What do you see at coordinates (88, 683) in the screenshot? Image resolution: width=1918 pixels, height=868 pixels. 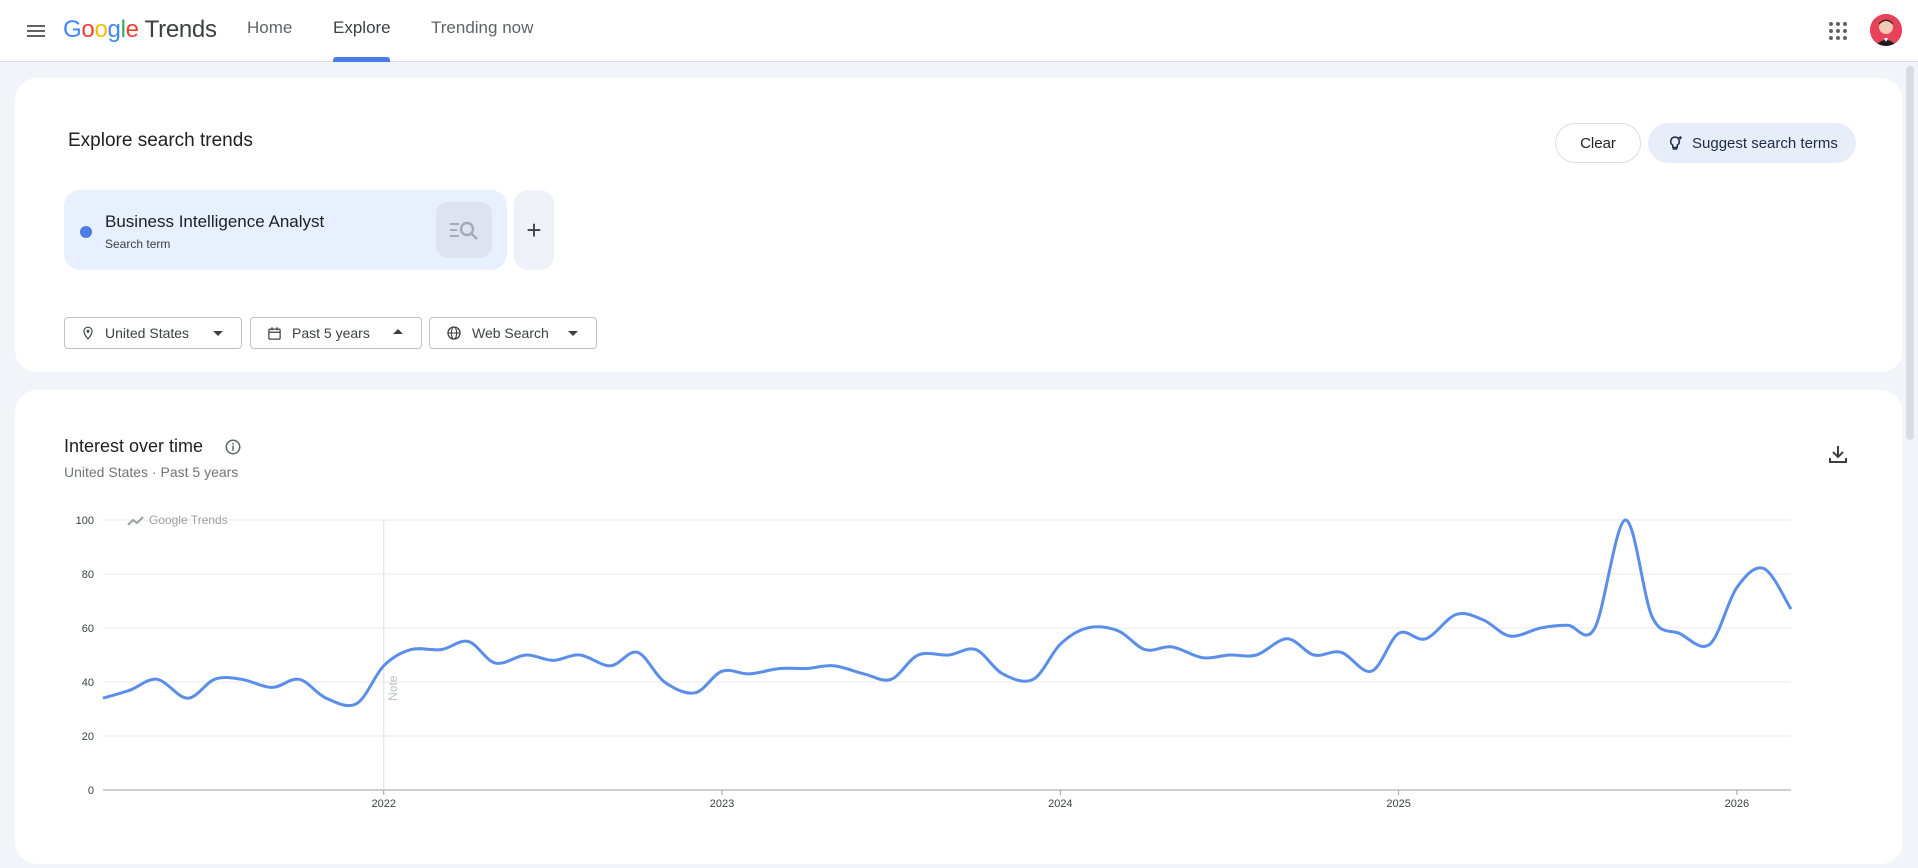 I see `y-tick-label: 40` at bounding box center [88, 683].